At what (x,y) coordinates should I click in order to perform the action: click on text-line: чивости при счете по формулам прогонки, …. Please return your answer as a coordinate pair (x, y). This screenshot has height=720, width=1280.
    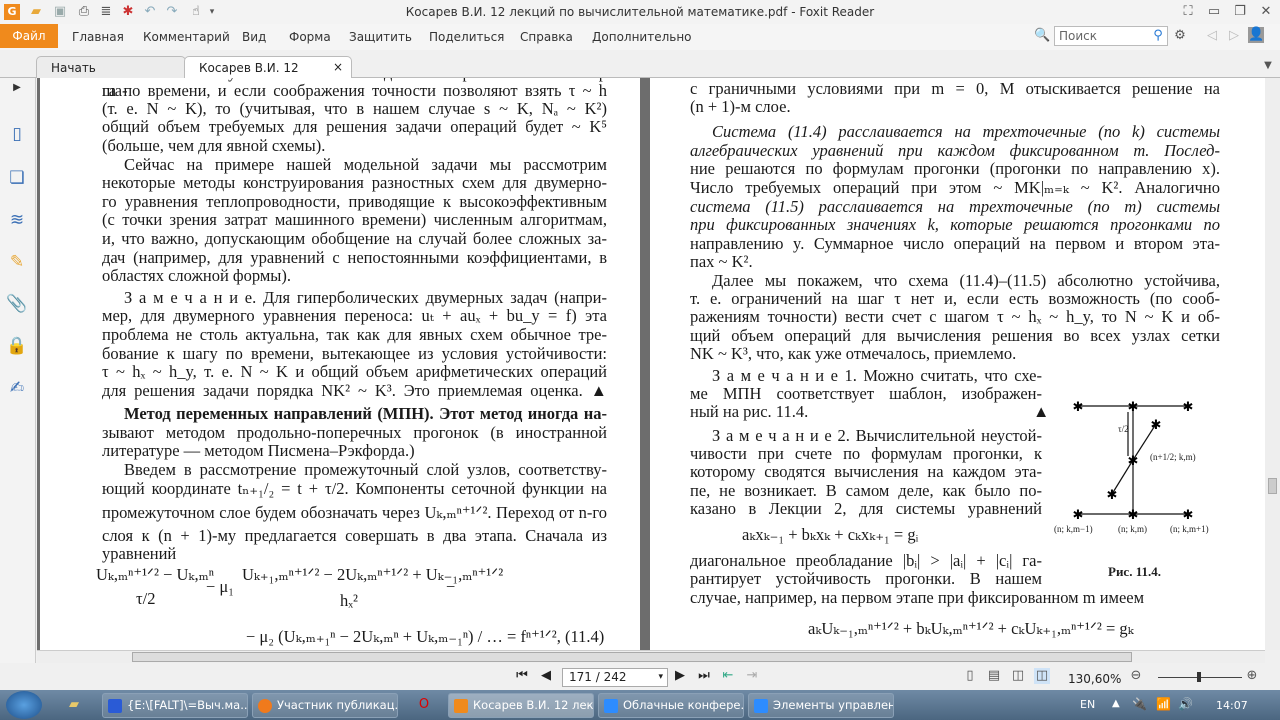
    Looking at the image, I should click on (866, 453).